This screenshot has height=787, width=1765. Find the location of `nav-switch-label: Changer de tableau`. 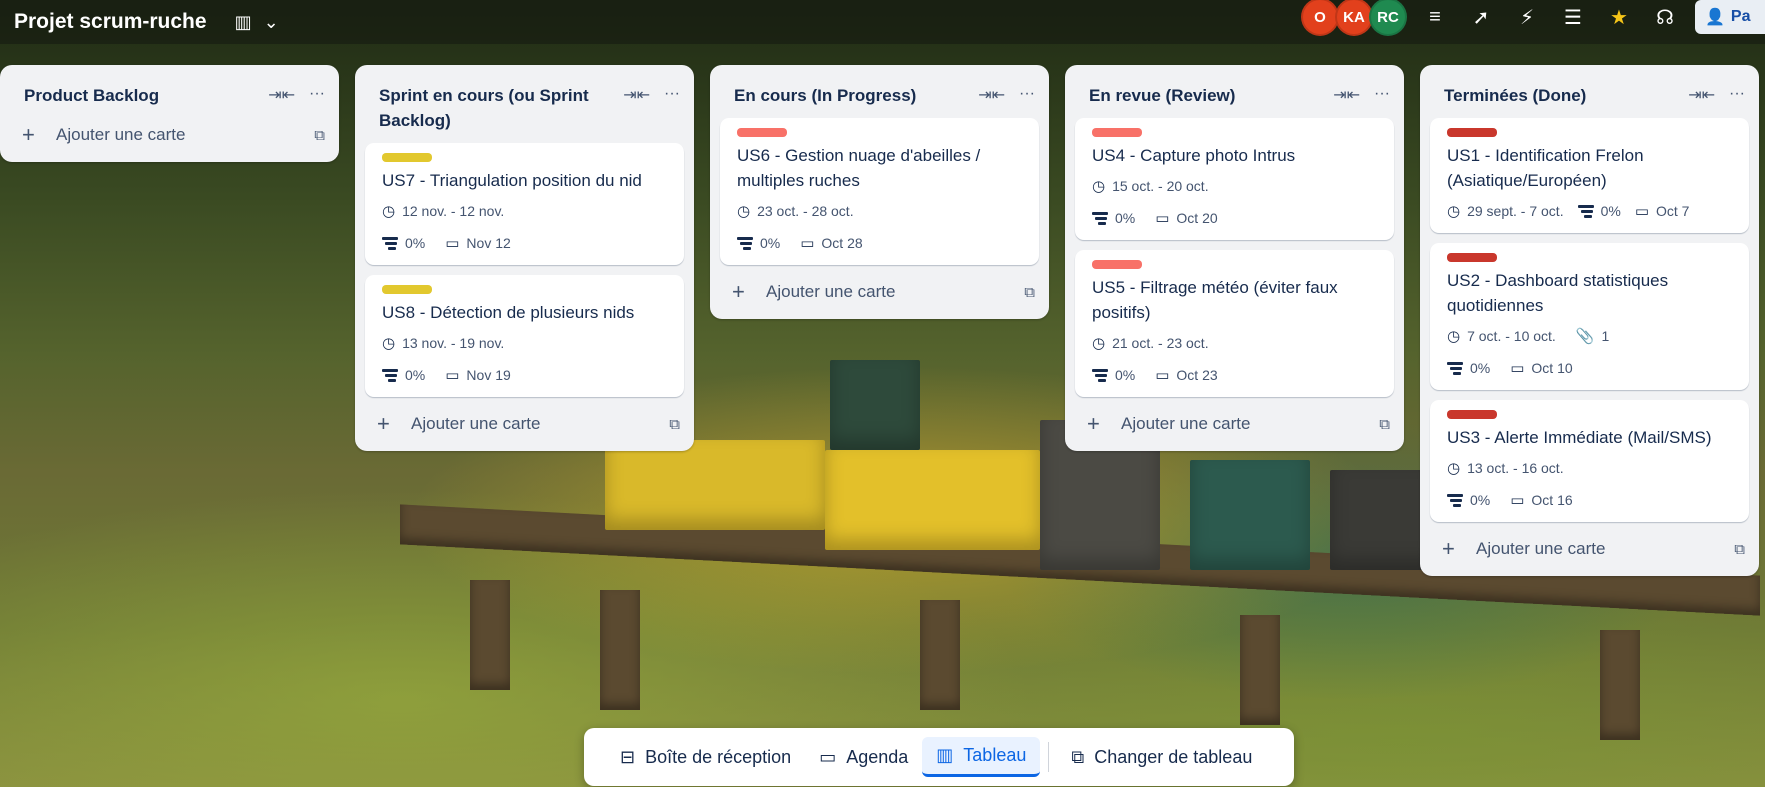

nav-switch-label: Changer de tableau is located at coordinates (1173, 756).